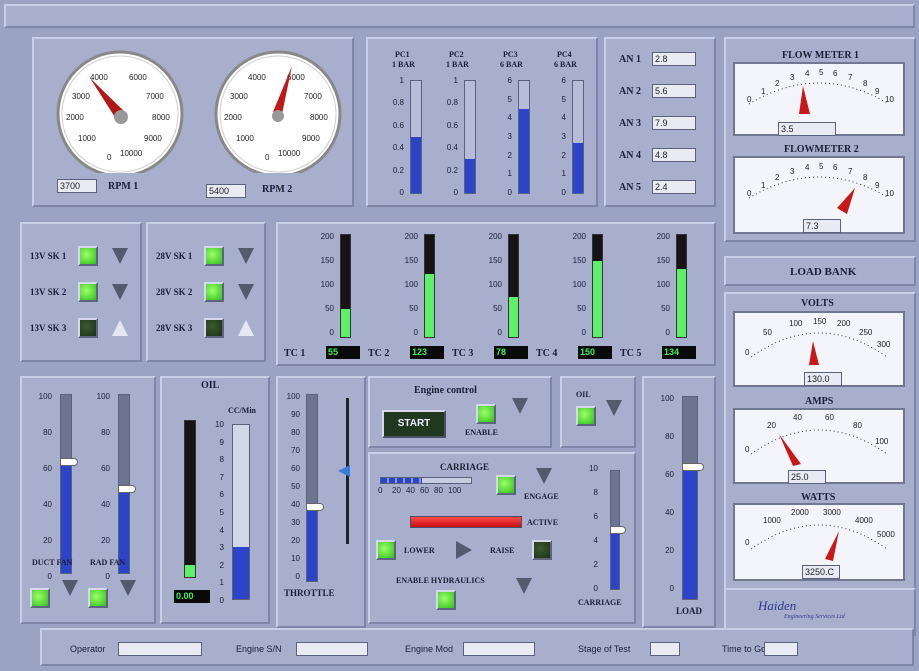 Image resolution: width=919 pixels, height=671 pixels. Describe the element at coordinates (221, 548) in the screenshot. I see `oil-tick: 3` at that location.